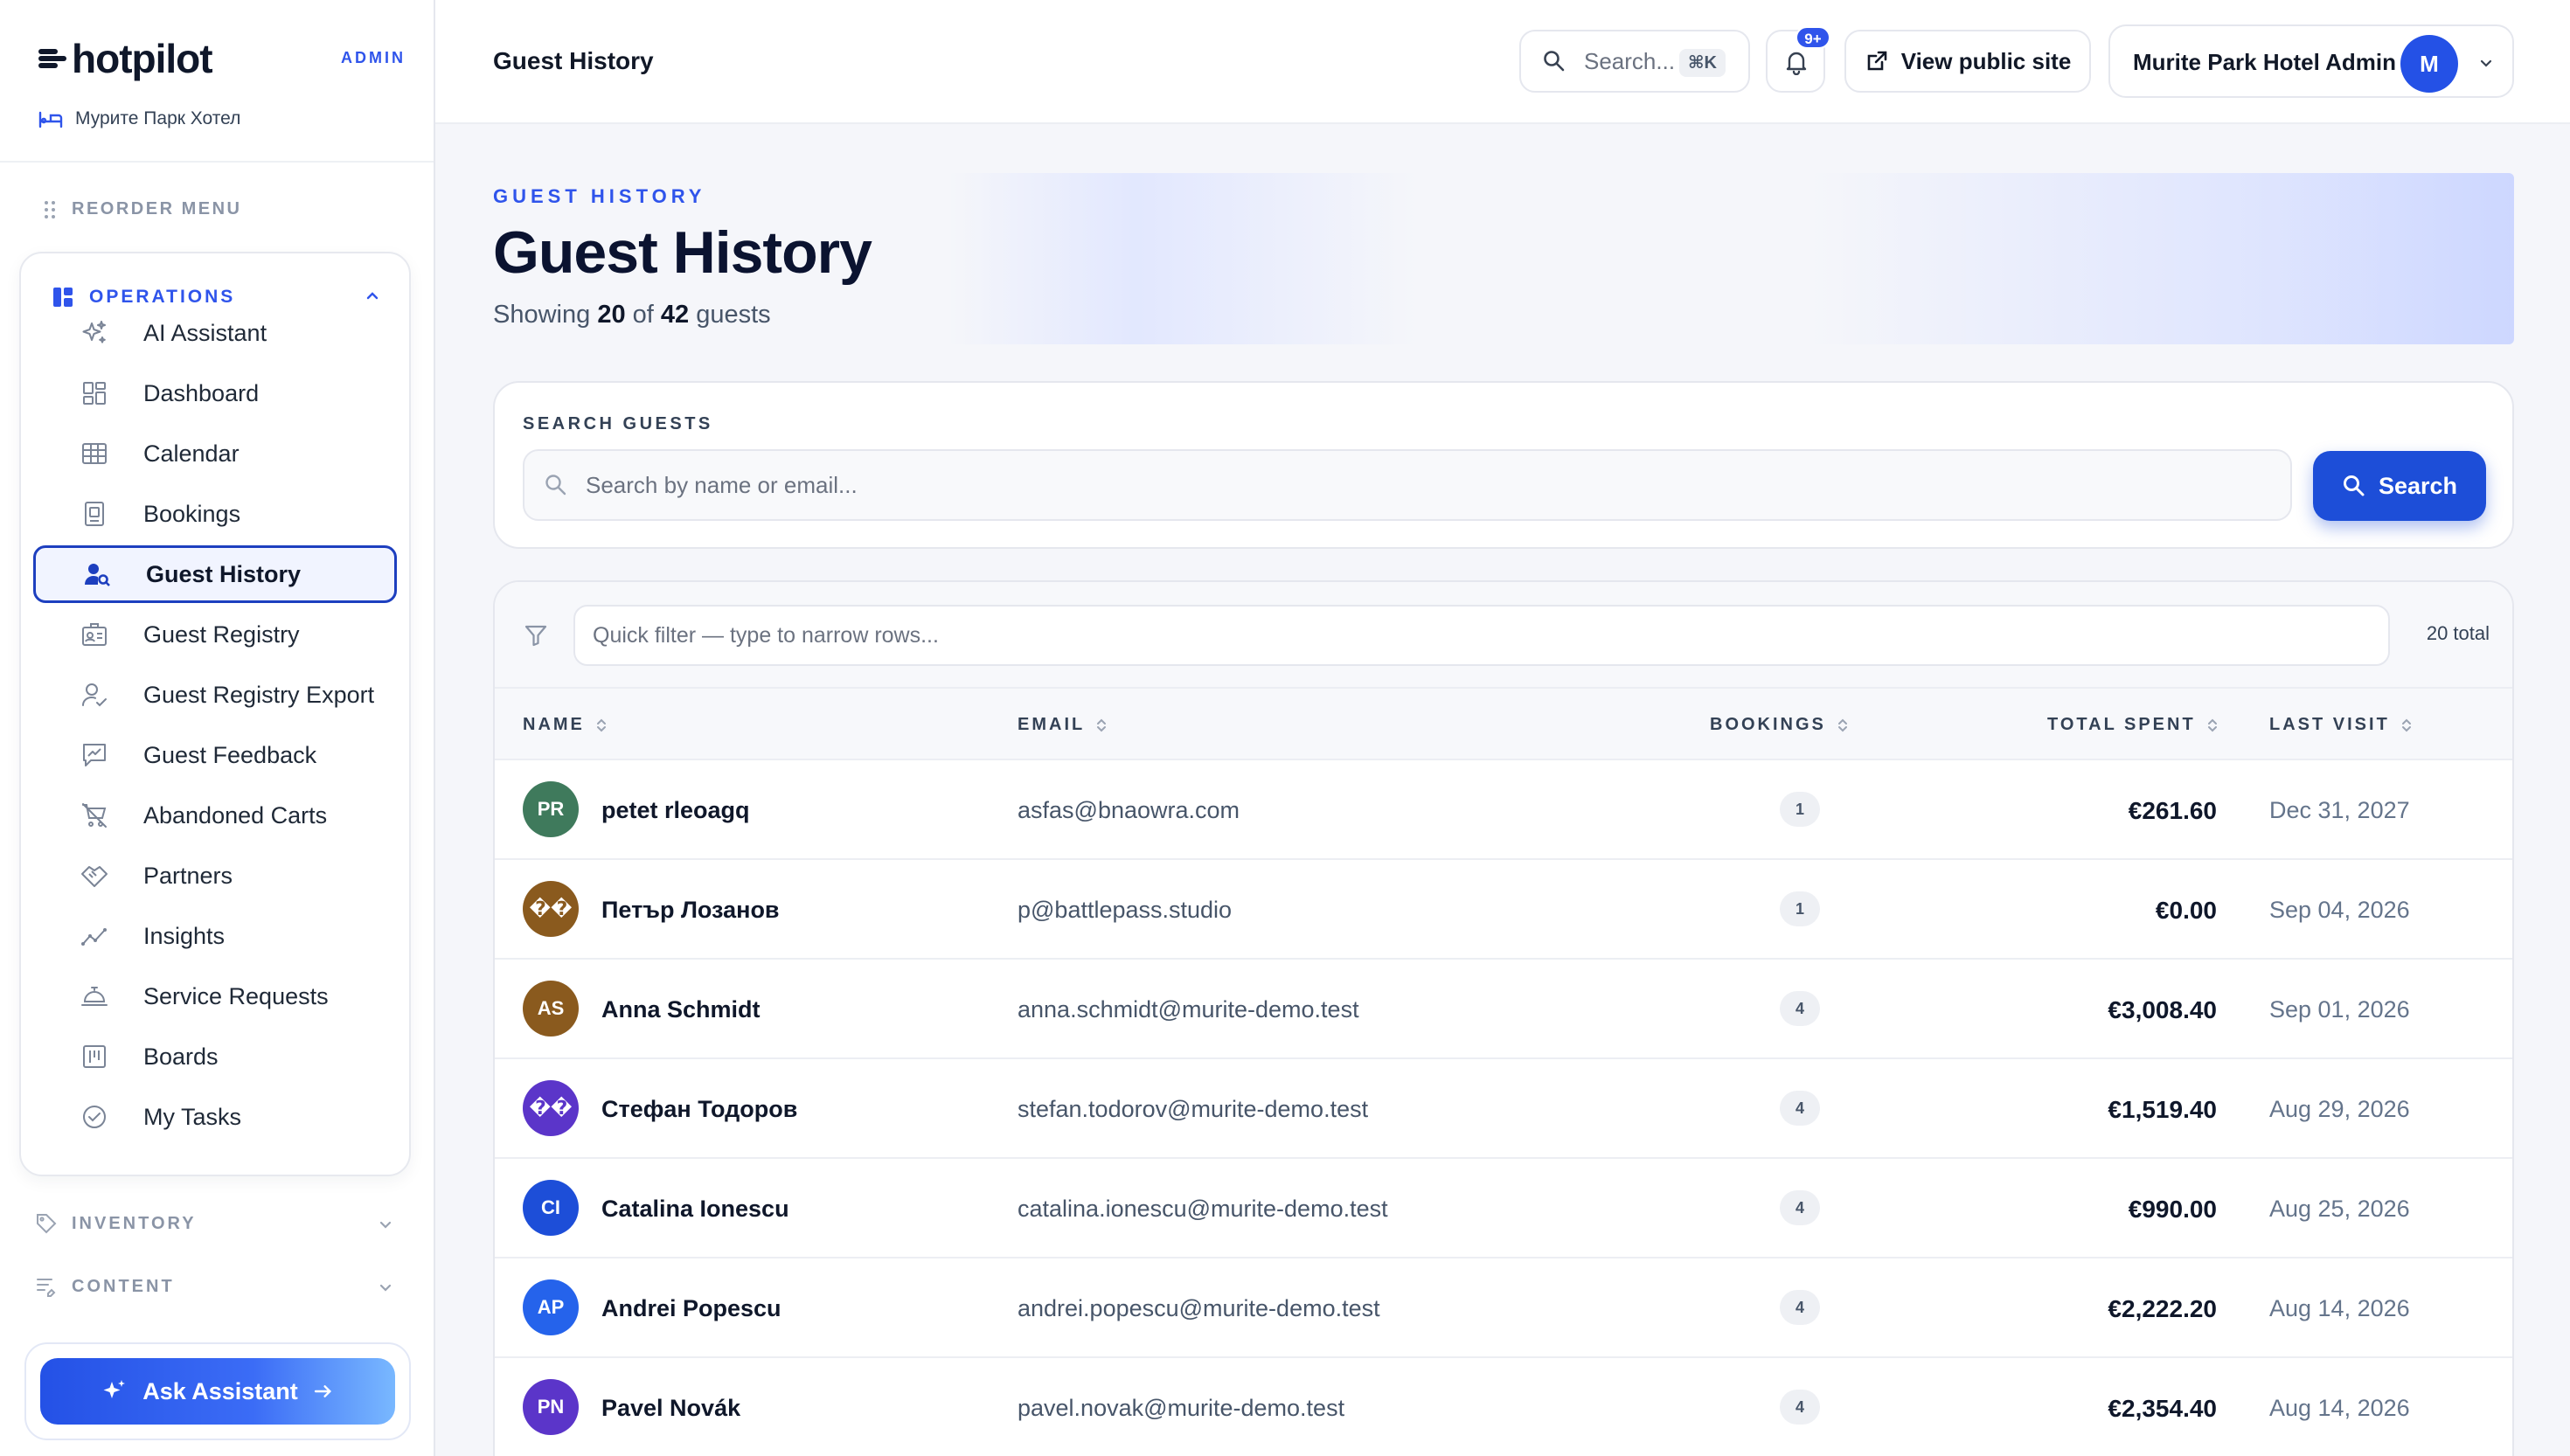  I want to click on notifications-button: 9+, so click(1798, 59).